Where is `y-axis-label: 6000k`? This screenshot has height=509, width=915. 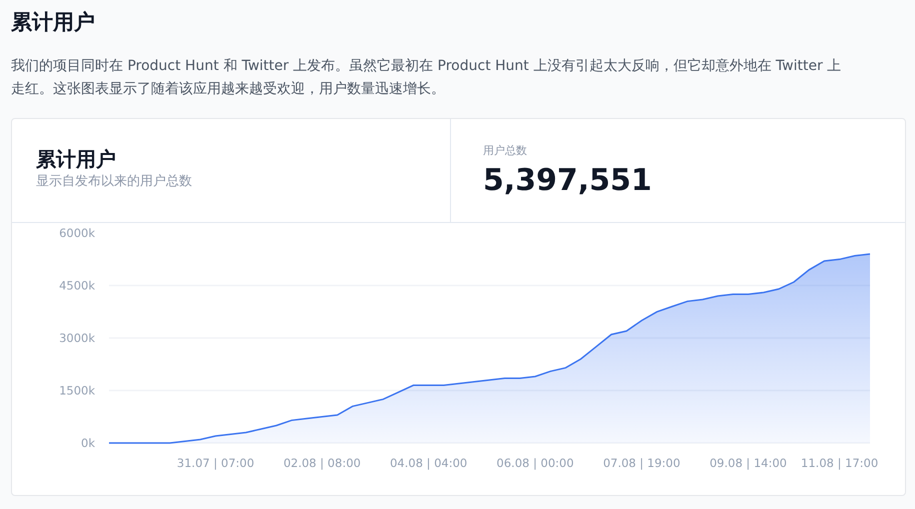 y-axis-label: 6000k is located at coordinates (77, 233).